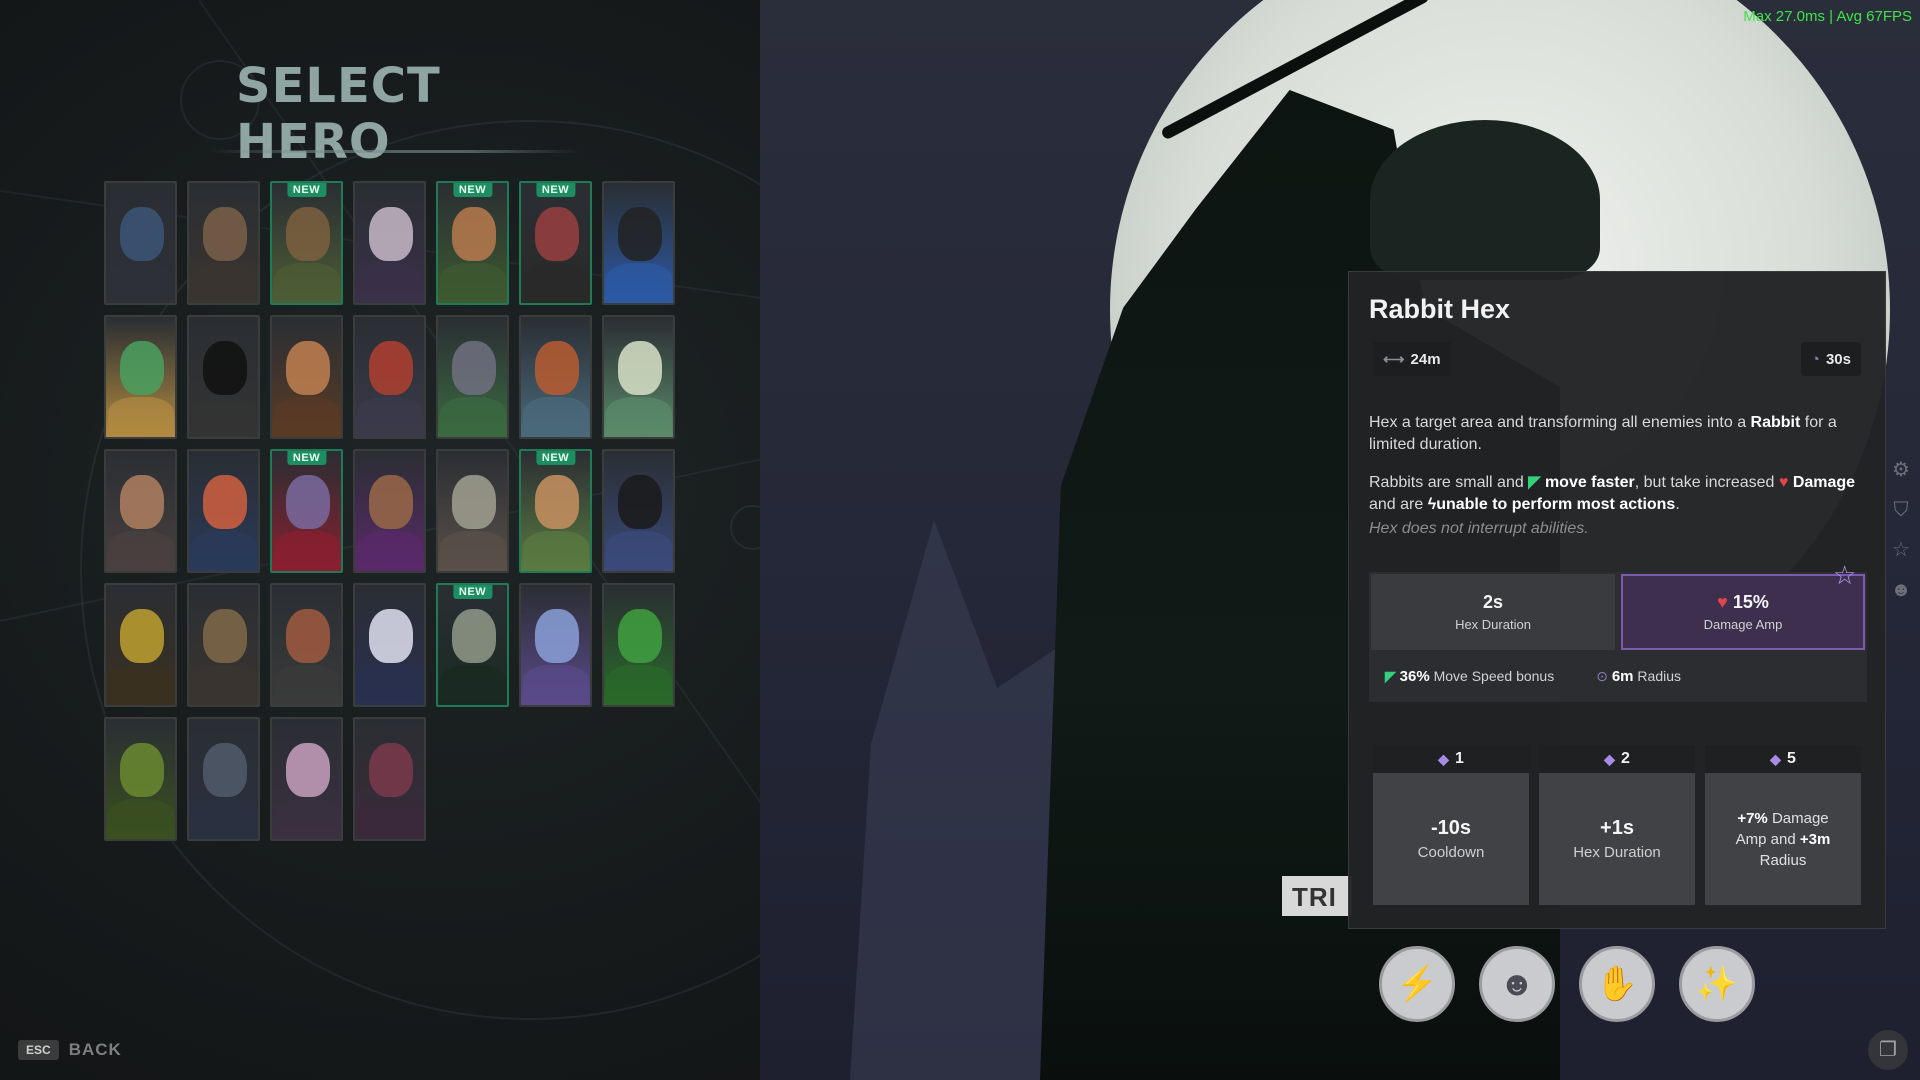 Image resolution: width=1920 pixels, height=1080 pixels. What do you see at coordinates (1451, 828) in the screenshot?
I see `upgrade-value: -10s` at bounding box center [1451, 828].